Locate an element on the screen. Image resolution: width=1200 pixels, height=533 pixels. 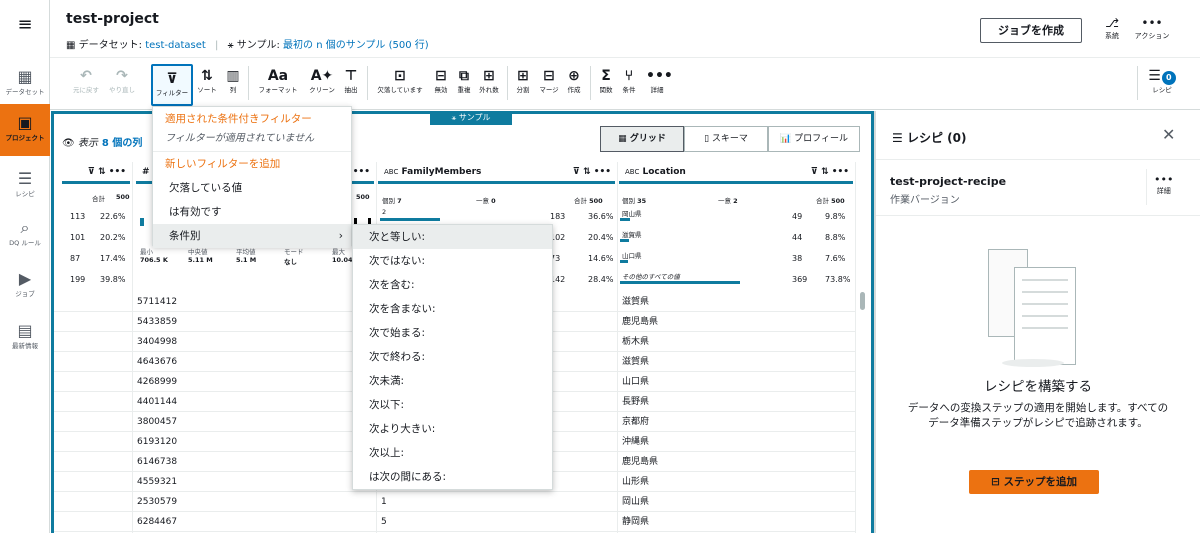
hamburger-menu-icon: ≡ is located at coordinates (25, 25).